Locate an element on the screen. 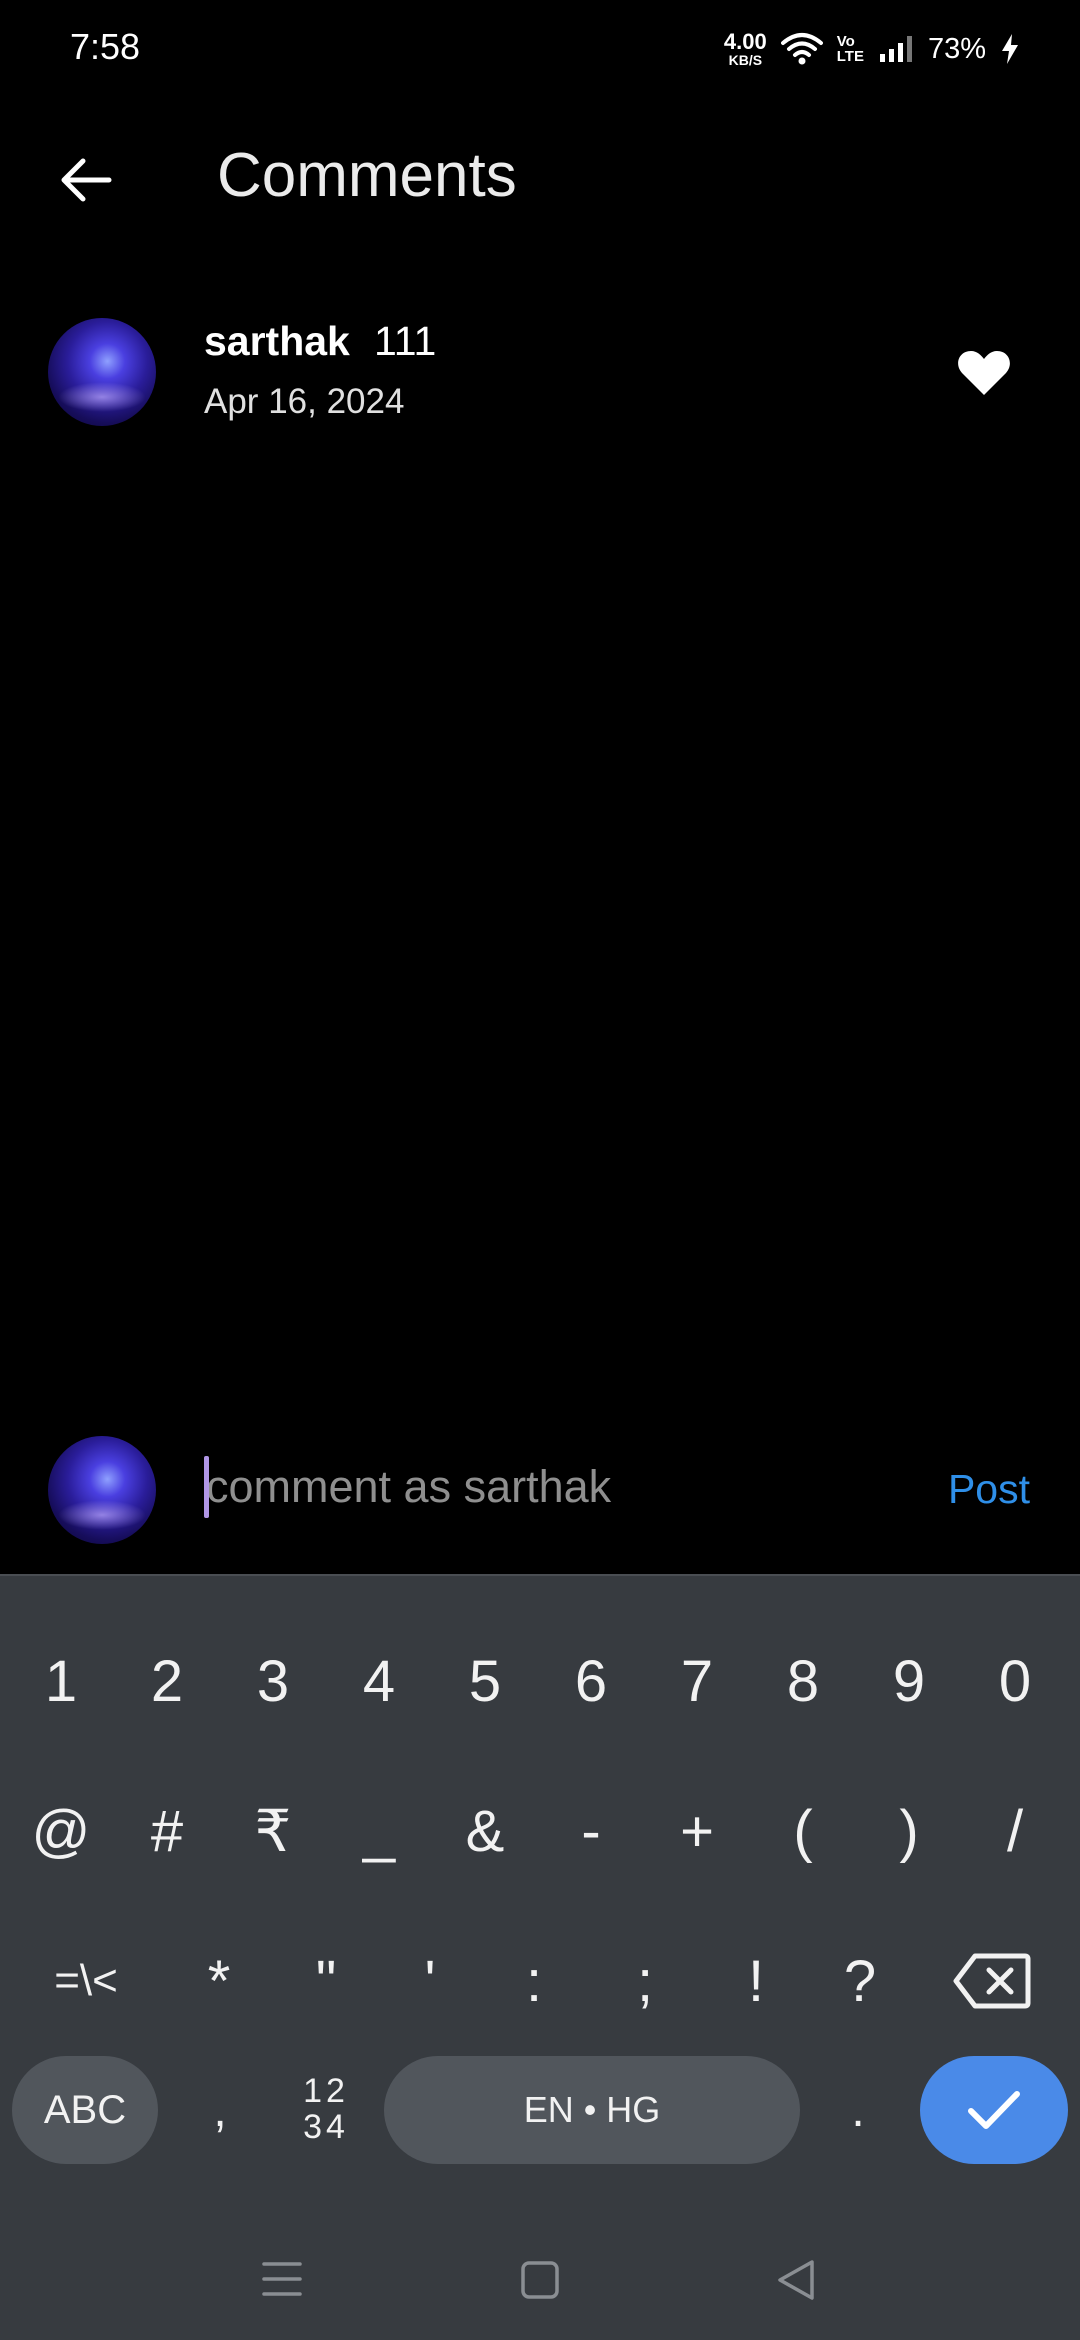 The height and width of the screenshot is (2340, 1080). key-period: . is located at coordinates (858, 2110).